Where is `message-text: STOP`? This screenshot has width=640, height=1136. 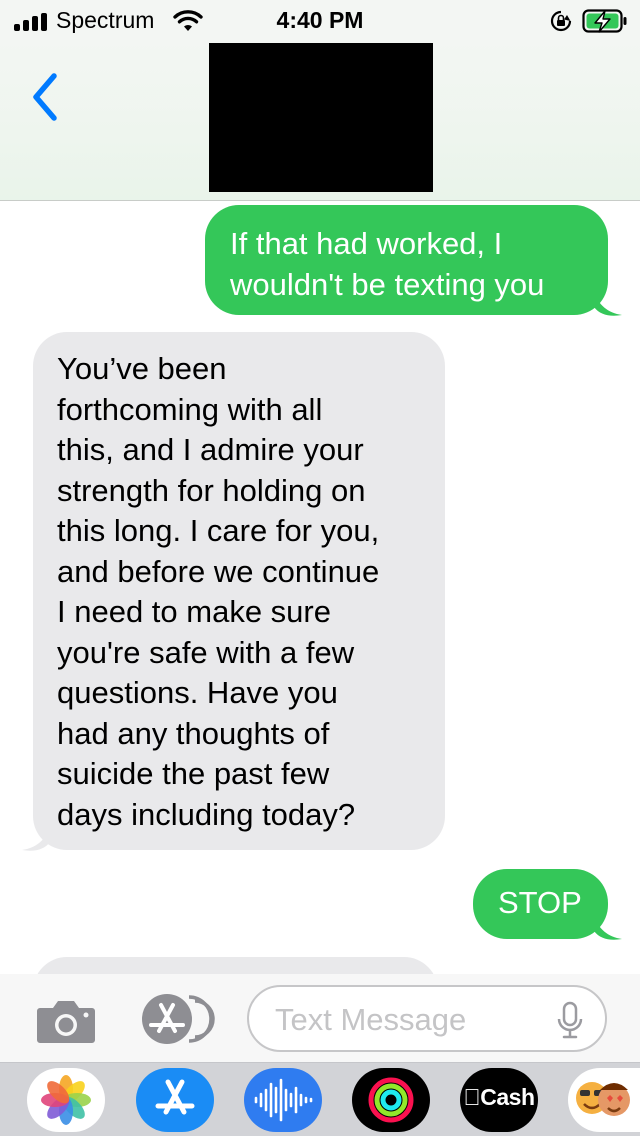
message-text: STOP is located at coordinates (540, 902).